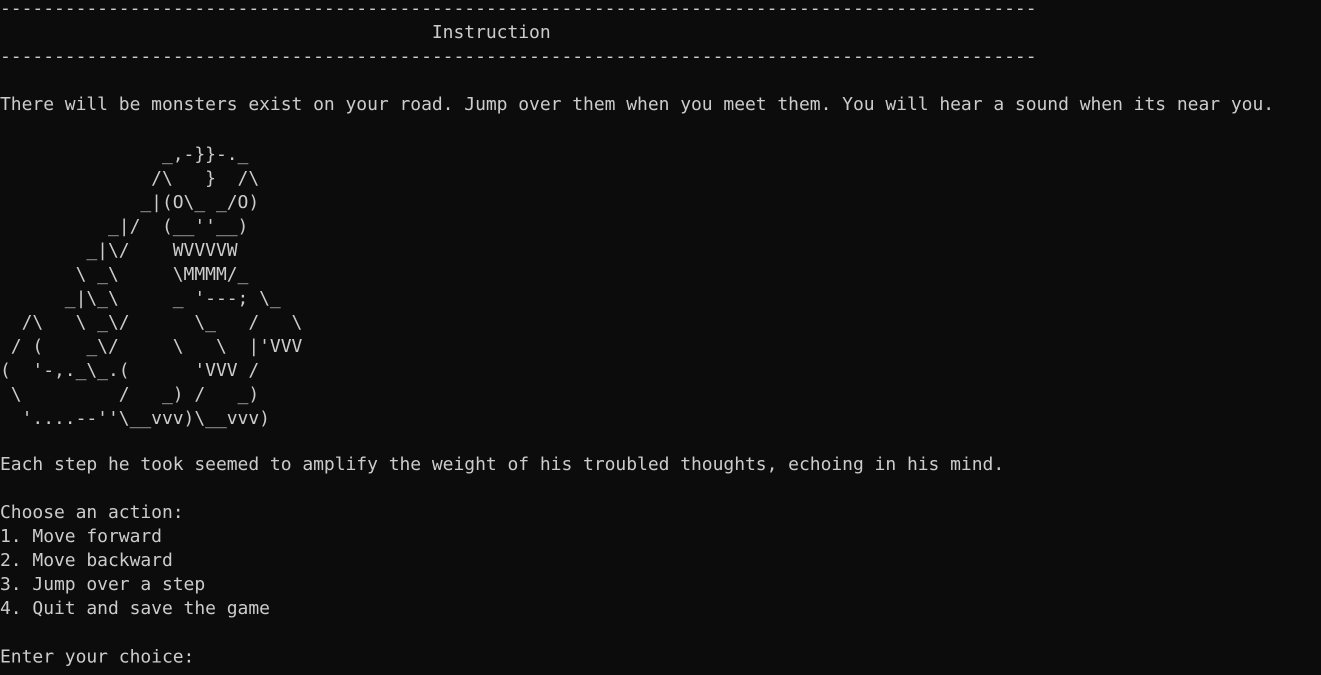 This screenshot has width=1321, height=675. What do you see at coordinates (103, 657) in the screenshot?
I see `choice-prompt: Enter your choice:` at bounding box center [103, 657].